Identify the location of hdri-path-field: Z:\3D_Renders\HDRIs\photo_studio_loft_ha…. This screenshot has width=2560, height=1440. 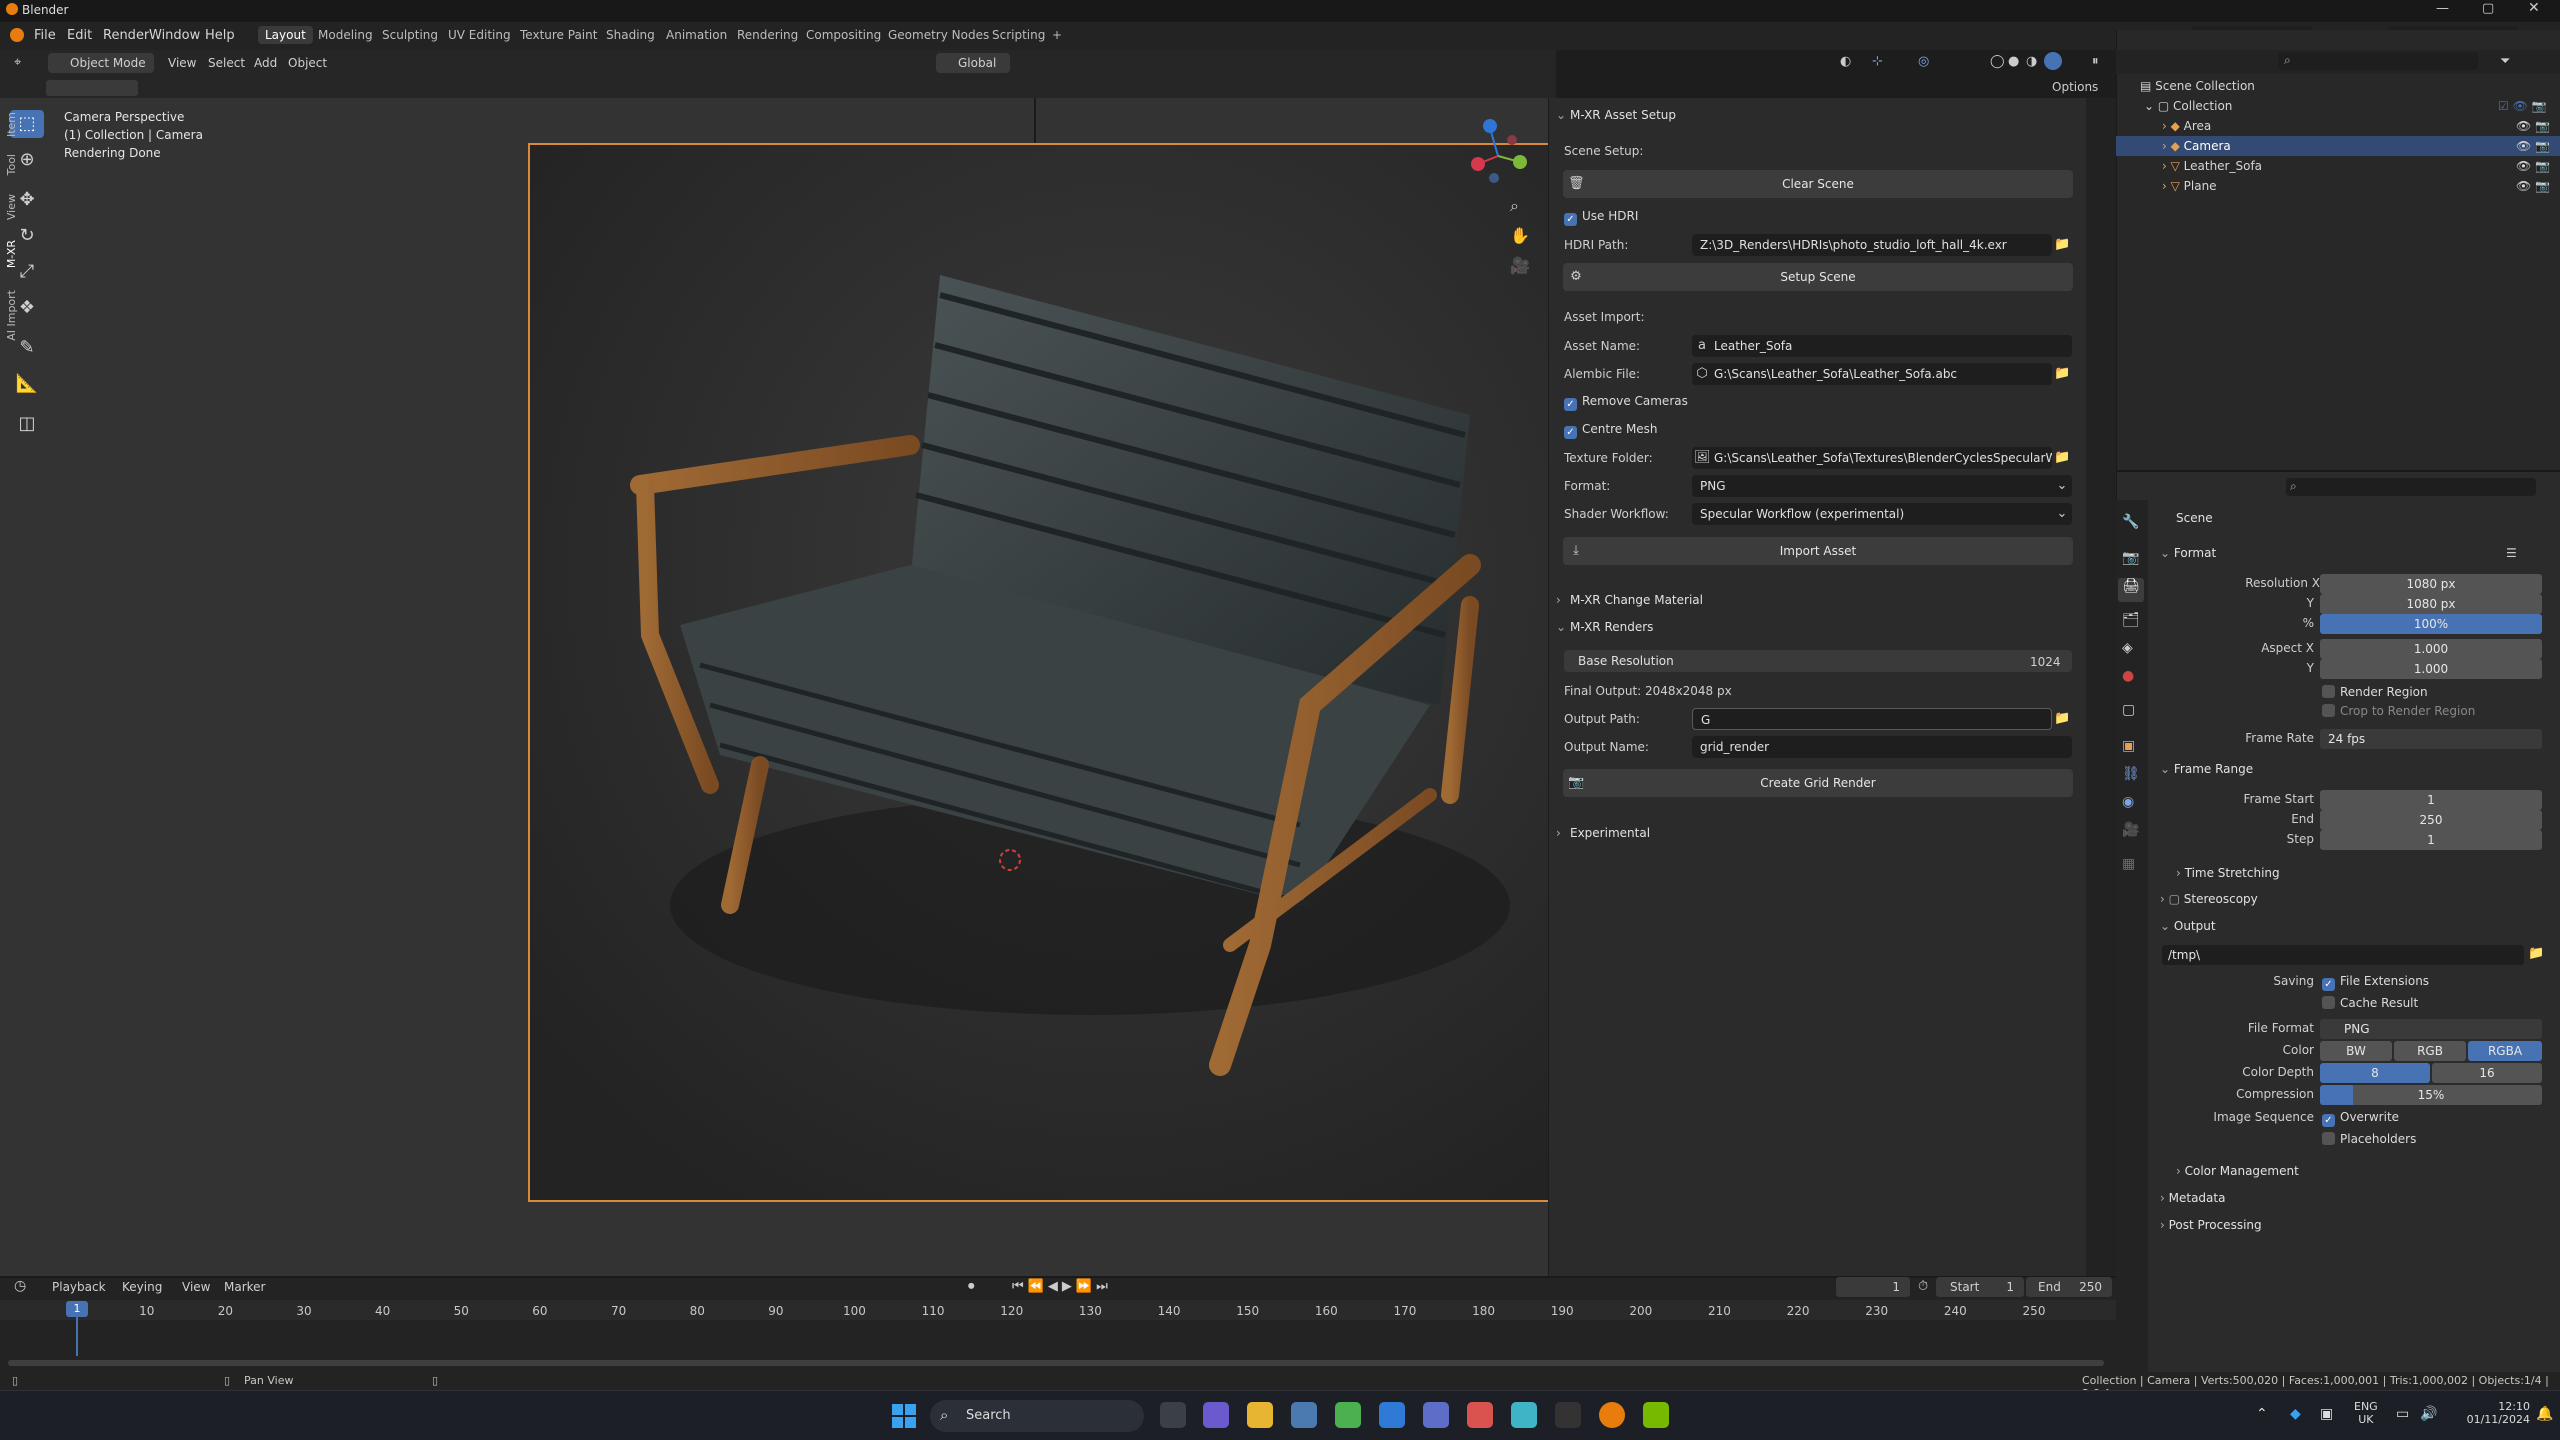
(1872, 245).